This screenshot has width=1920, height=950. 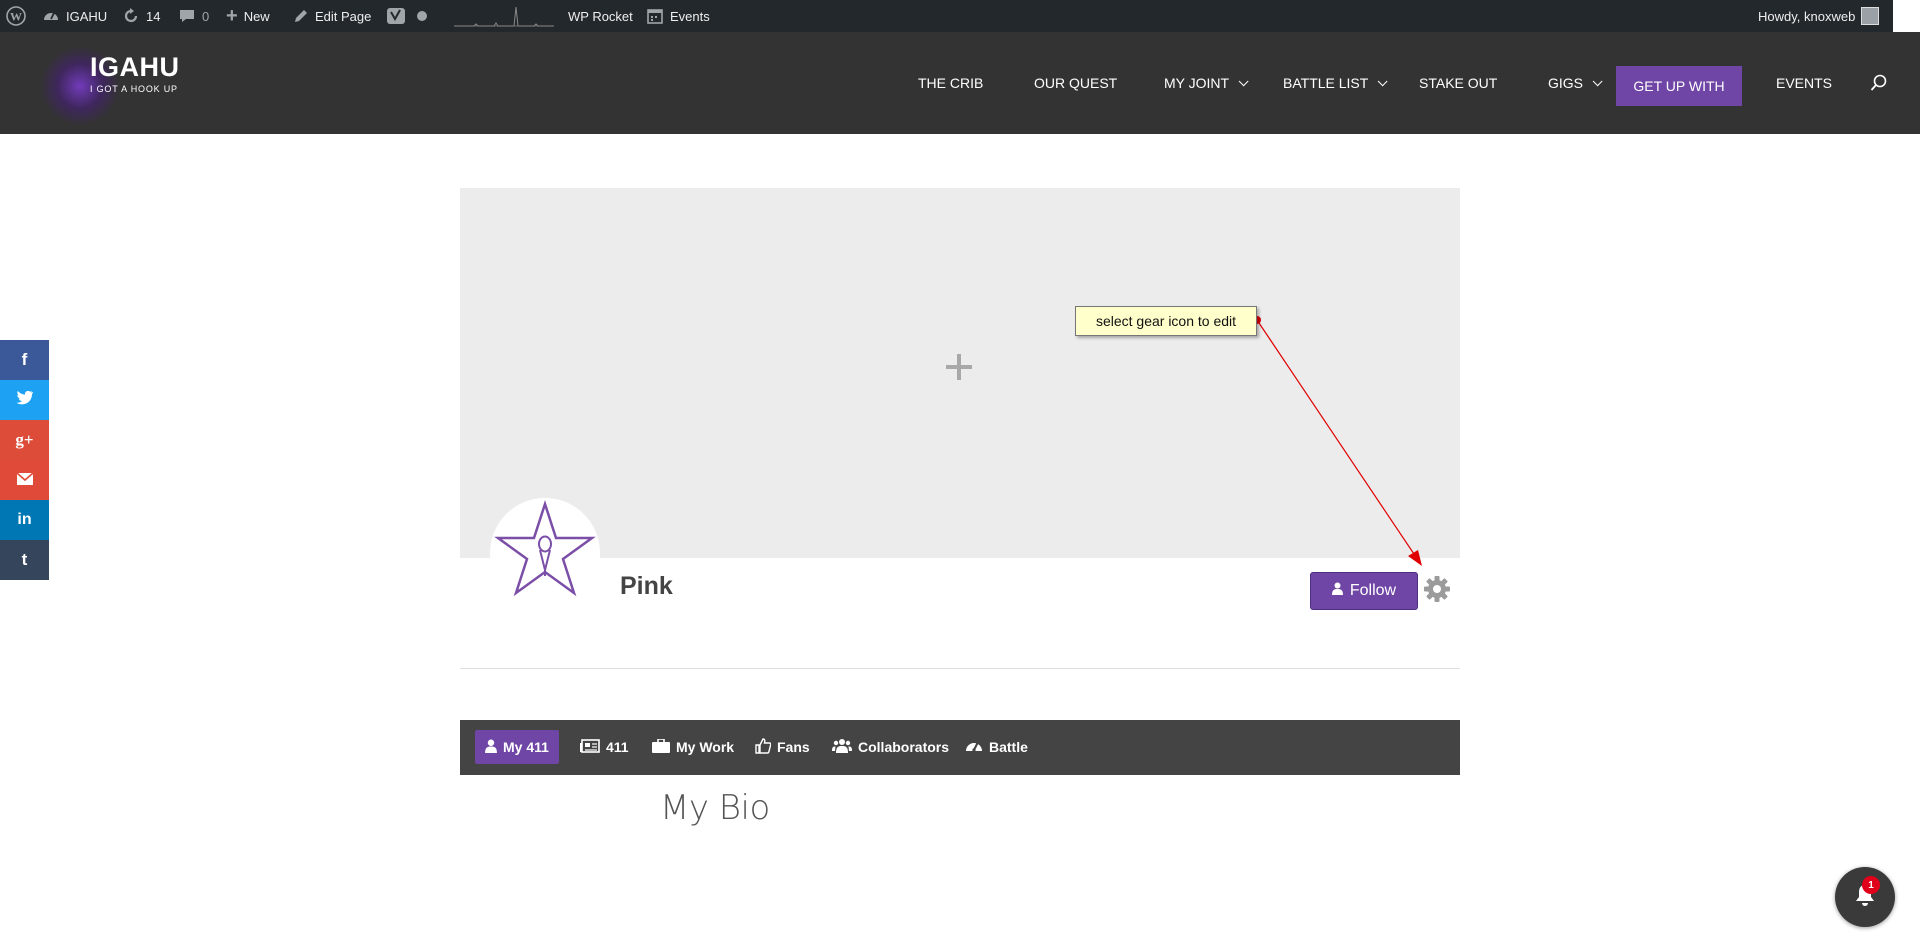 What do you see at coordinates (301, 16) in the screenshot?
I see `pencil-icon` at bounding box center [301, 16].